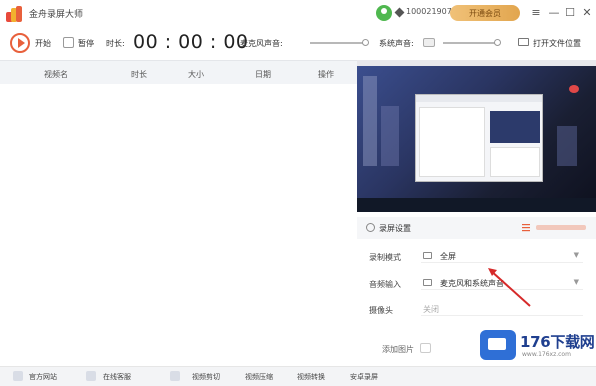 This screenshot has height=386, width=596. What do you see at coordinates (554, 12) in the screenshot?
I see `minimize-icon: —` at bounding box center [554, 12].